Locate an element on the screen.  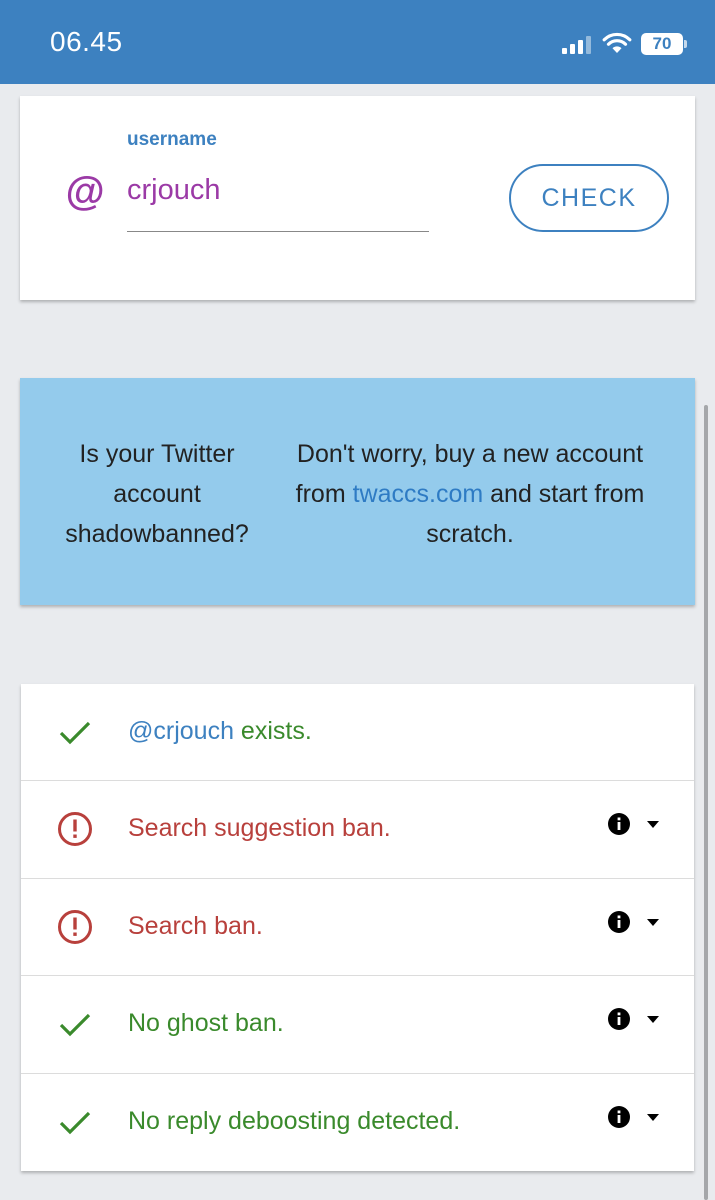
battery-icon: 70 is located at coordinates (664, 44).